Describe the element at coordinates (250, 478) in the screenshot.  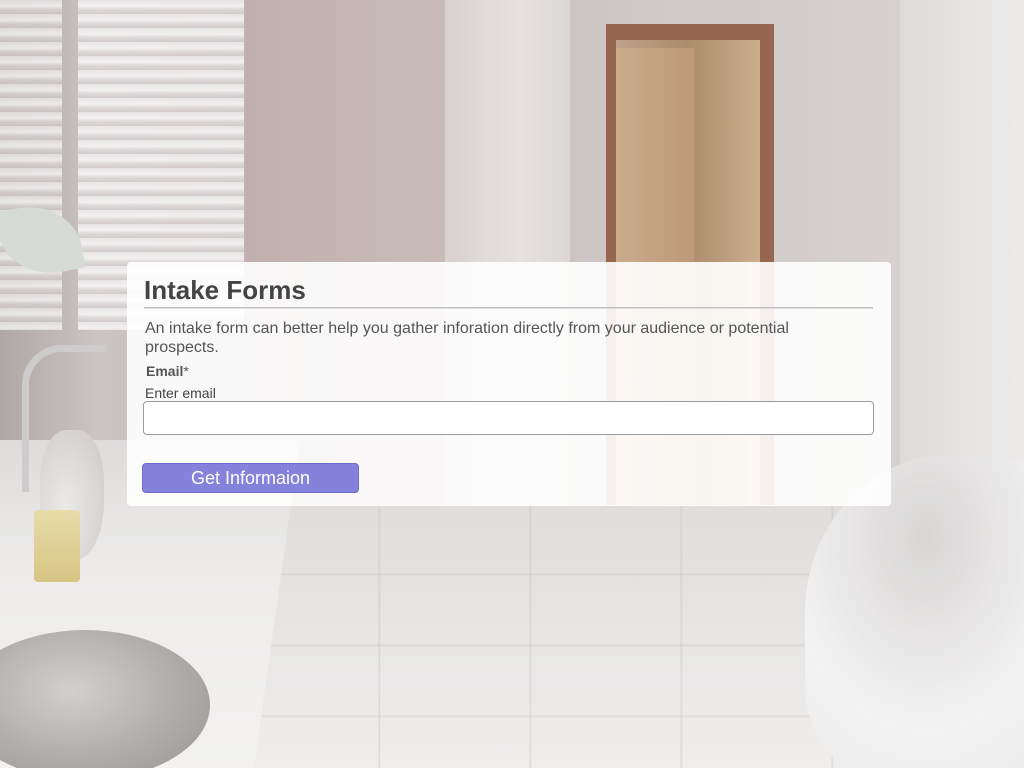
I see `get-information-button: Get Informaion` at that location.